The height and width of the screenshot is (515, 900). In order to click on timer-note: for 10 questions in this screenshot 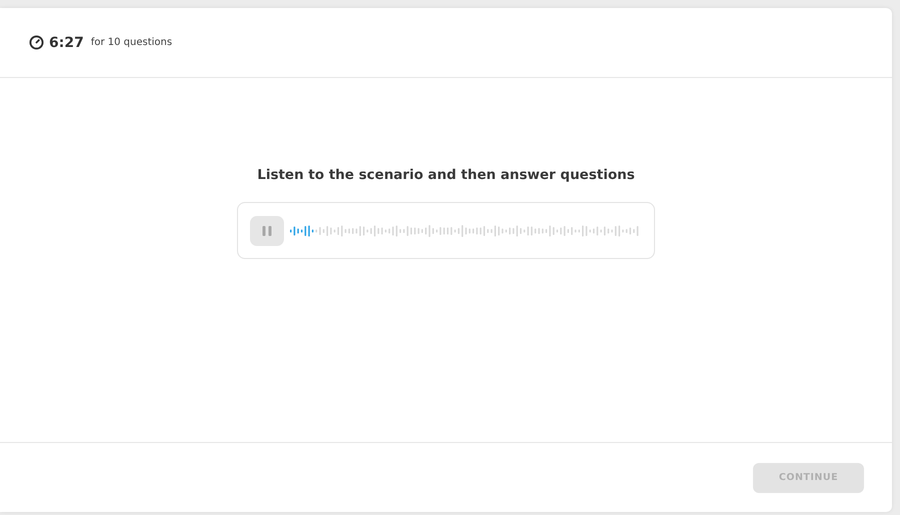, I will do `click(131, 42)`.